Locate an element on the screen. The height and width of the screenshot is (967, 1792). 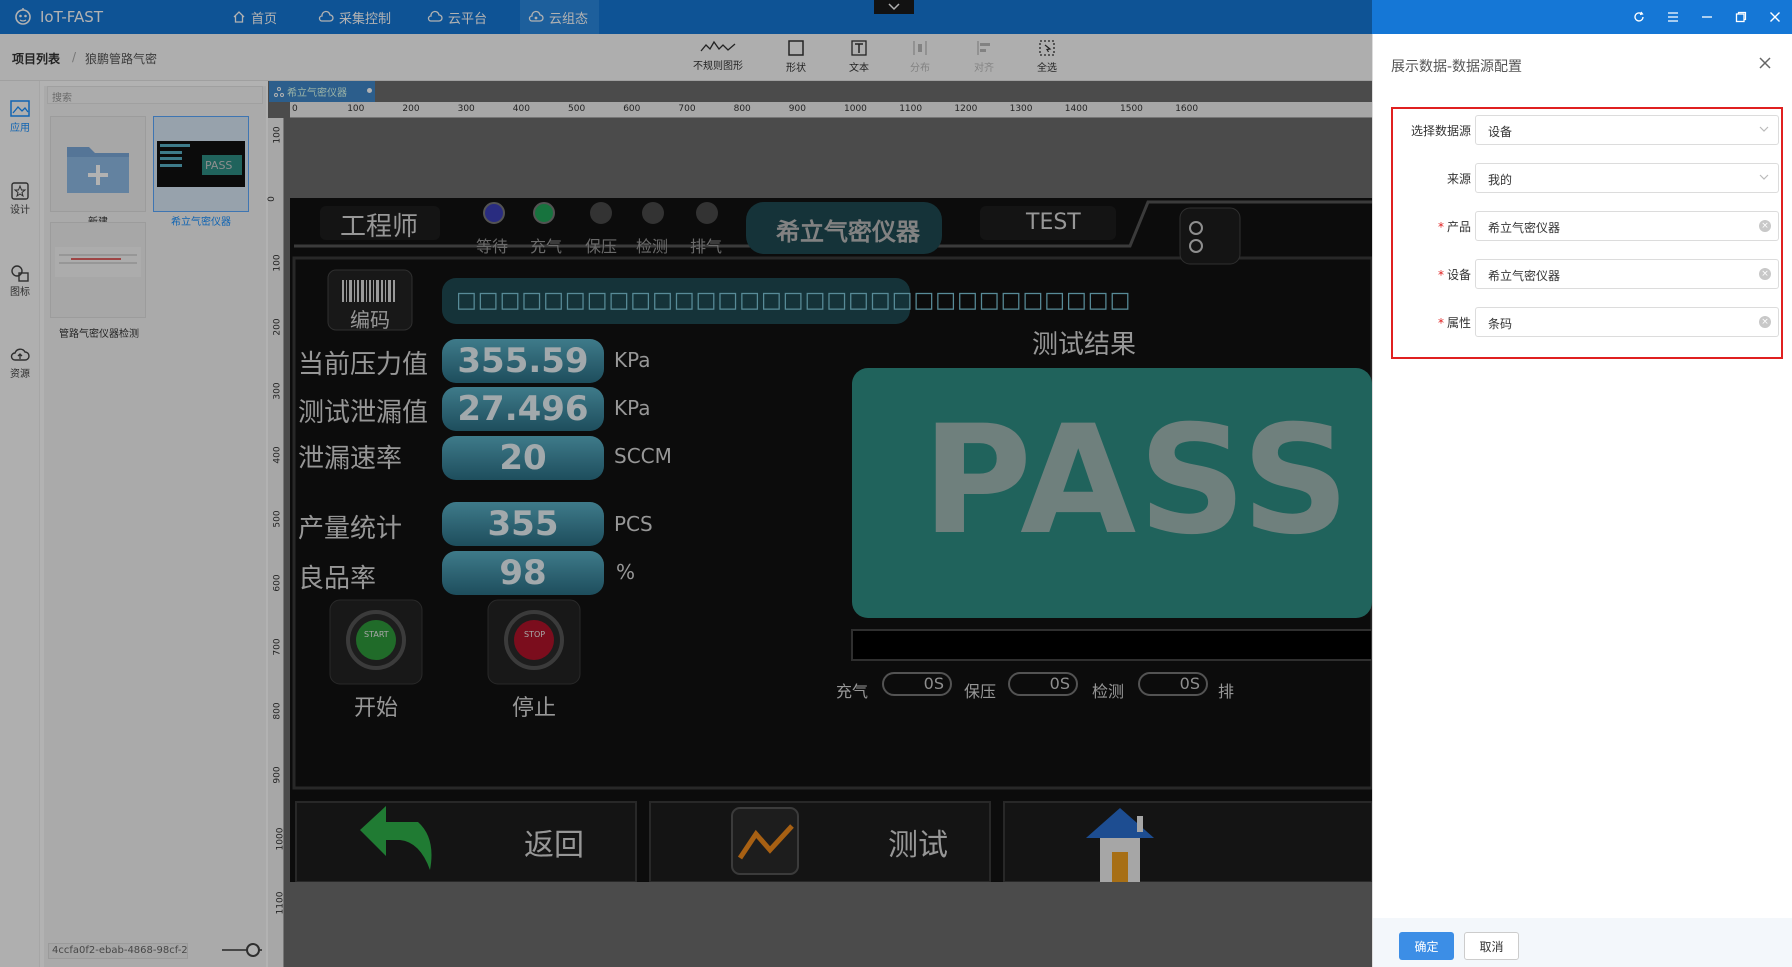
close-window-button is located at coordinates (1775, 17).